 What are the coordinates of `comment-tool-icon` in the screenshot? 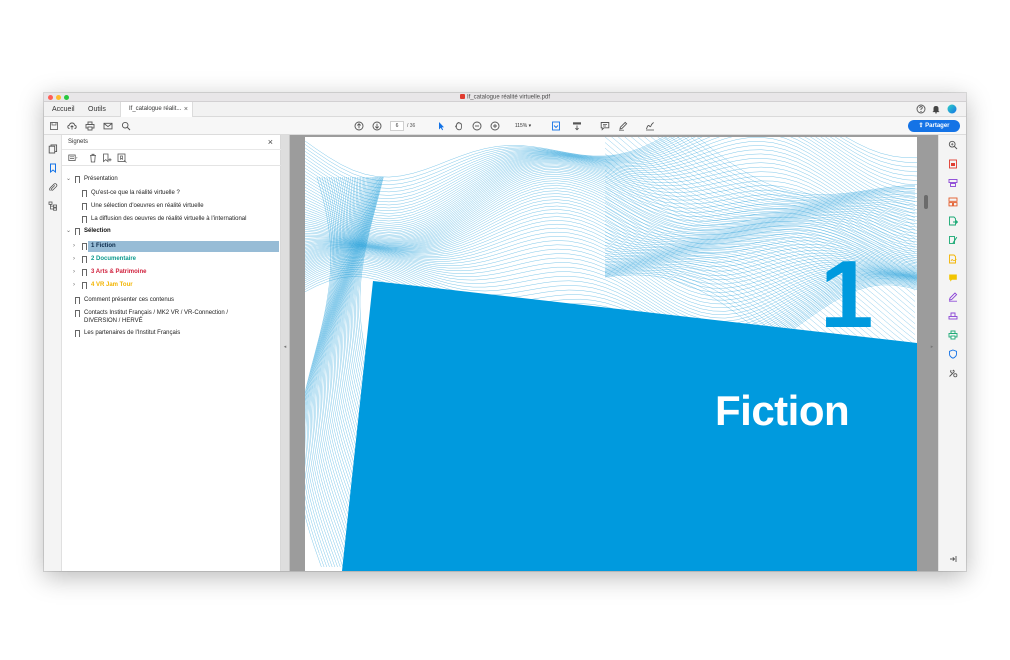 It's located at (953, 278).